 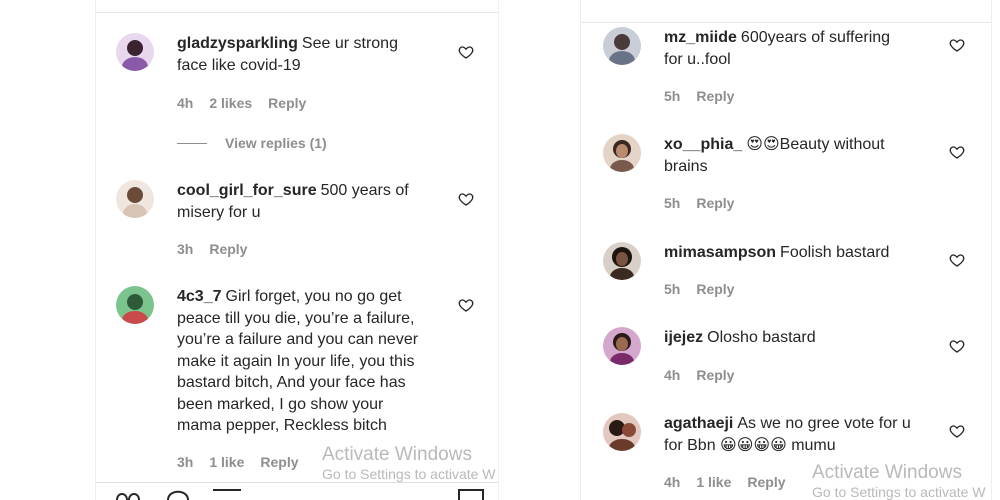 I want to click on view-replies-button: View replies (1), so click(x=252, y=143).